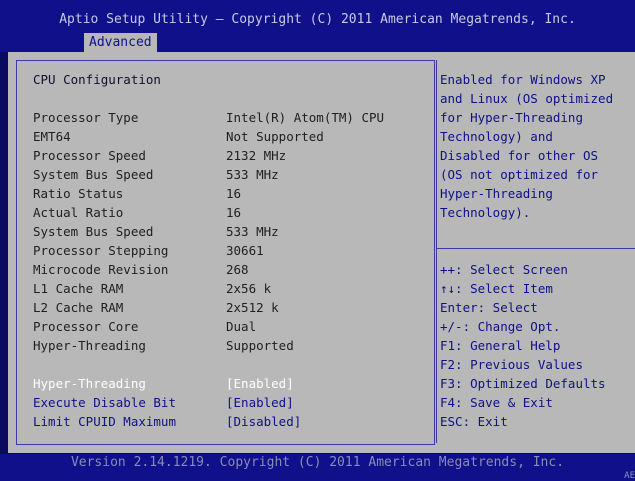  What do you see at coordinates (496, 402) in the screenshot?
I see `key-hint: F4: Save & Exit` at bounding box center [496, 402].